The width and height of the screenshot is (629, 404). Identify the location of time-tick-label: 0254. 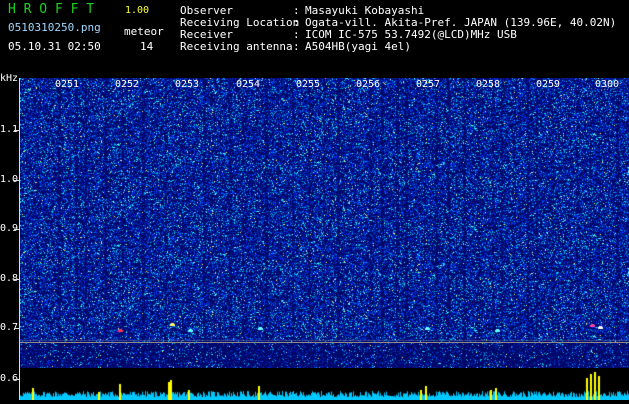
(248, 84).